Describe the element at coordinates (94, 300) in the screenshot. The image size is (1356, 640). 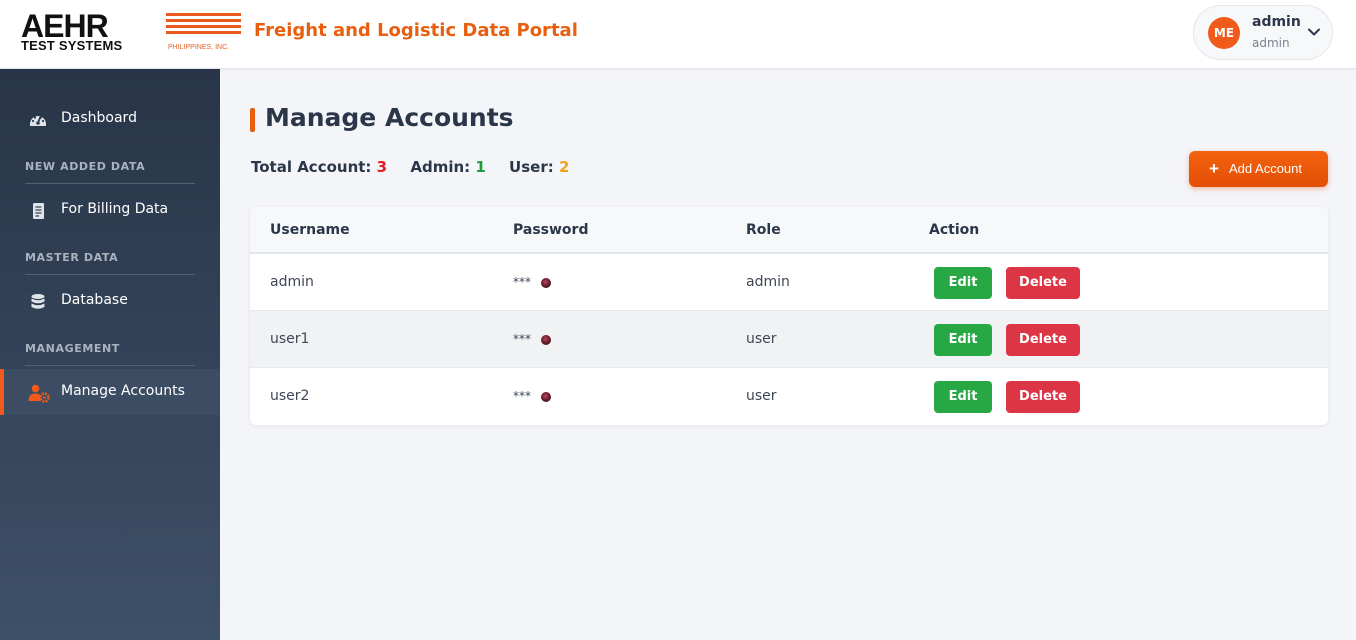
I see `sidebar-item-label: Database` at that location.